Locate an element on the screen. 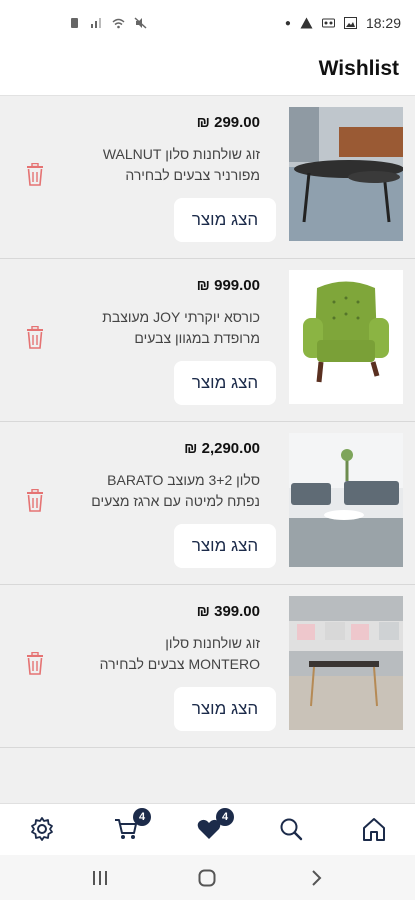 This screenshot has height=900, width=415. app-header: Wishlist is located at coordinates (207, 71).